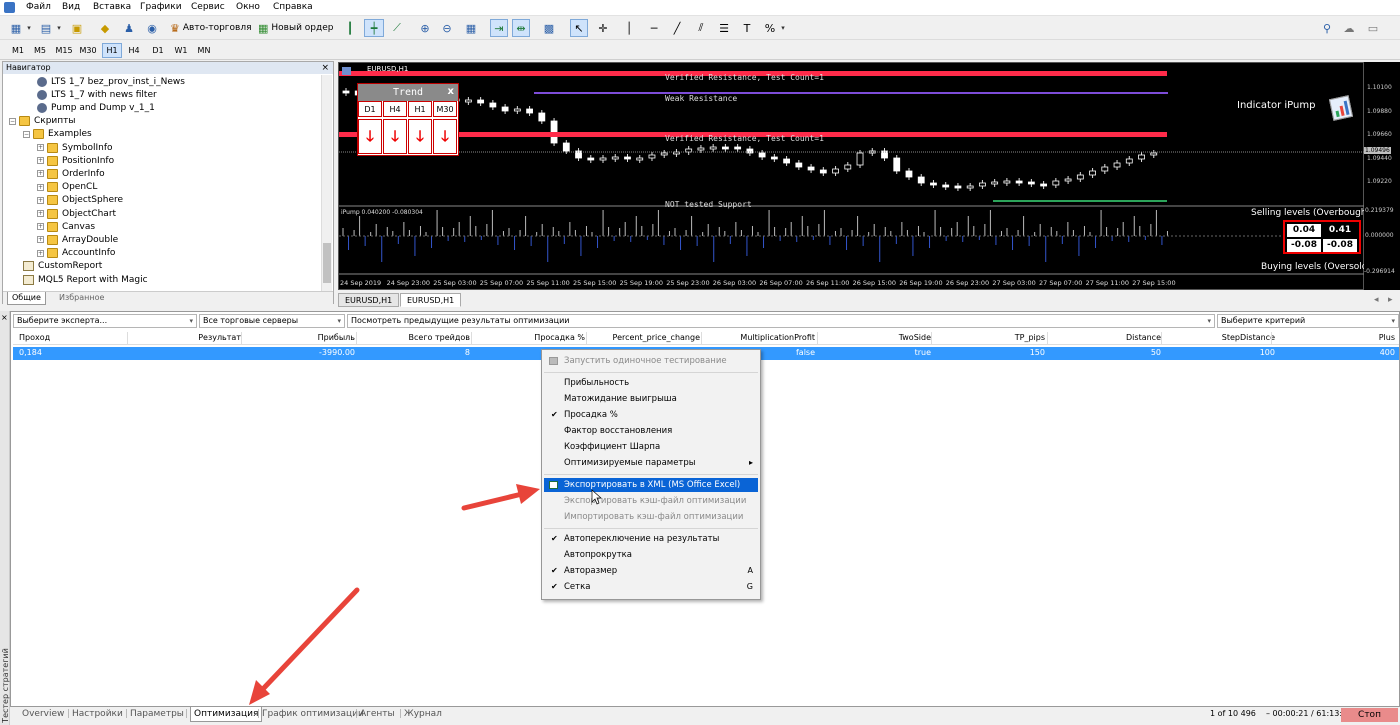 This screenshot has height=725, width=1400. What do you see at coordinates (88, 50) in the screenshot?
I see `timeframe-m30: M30` at bounding box center [88, 50].